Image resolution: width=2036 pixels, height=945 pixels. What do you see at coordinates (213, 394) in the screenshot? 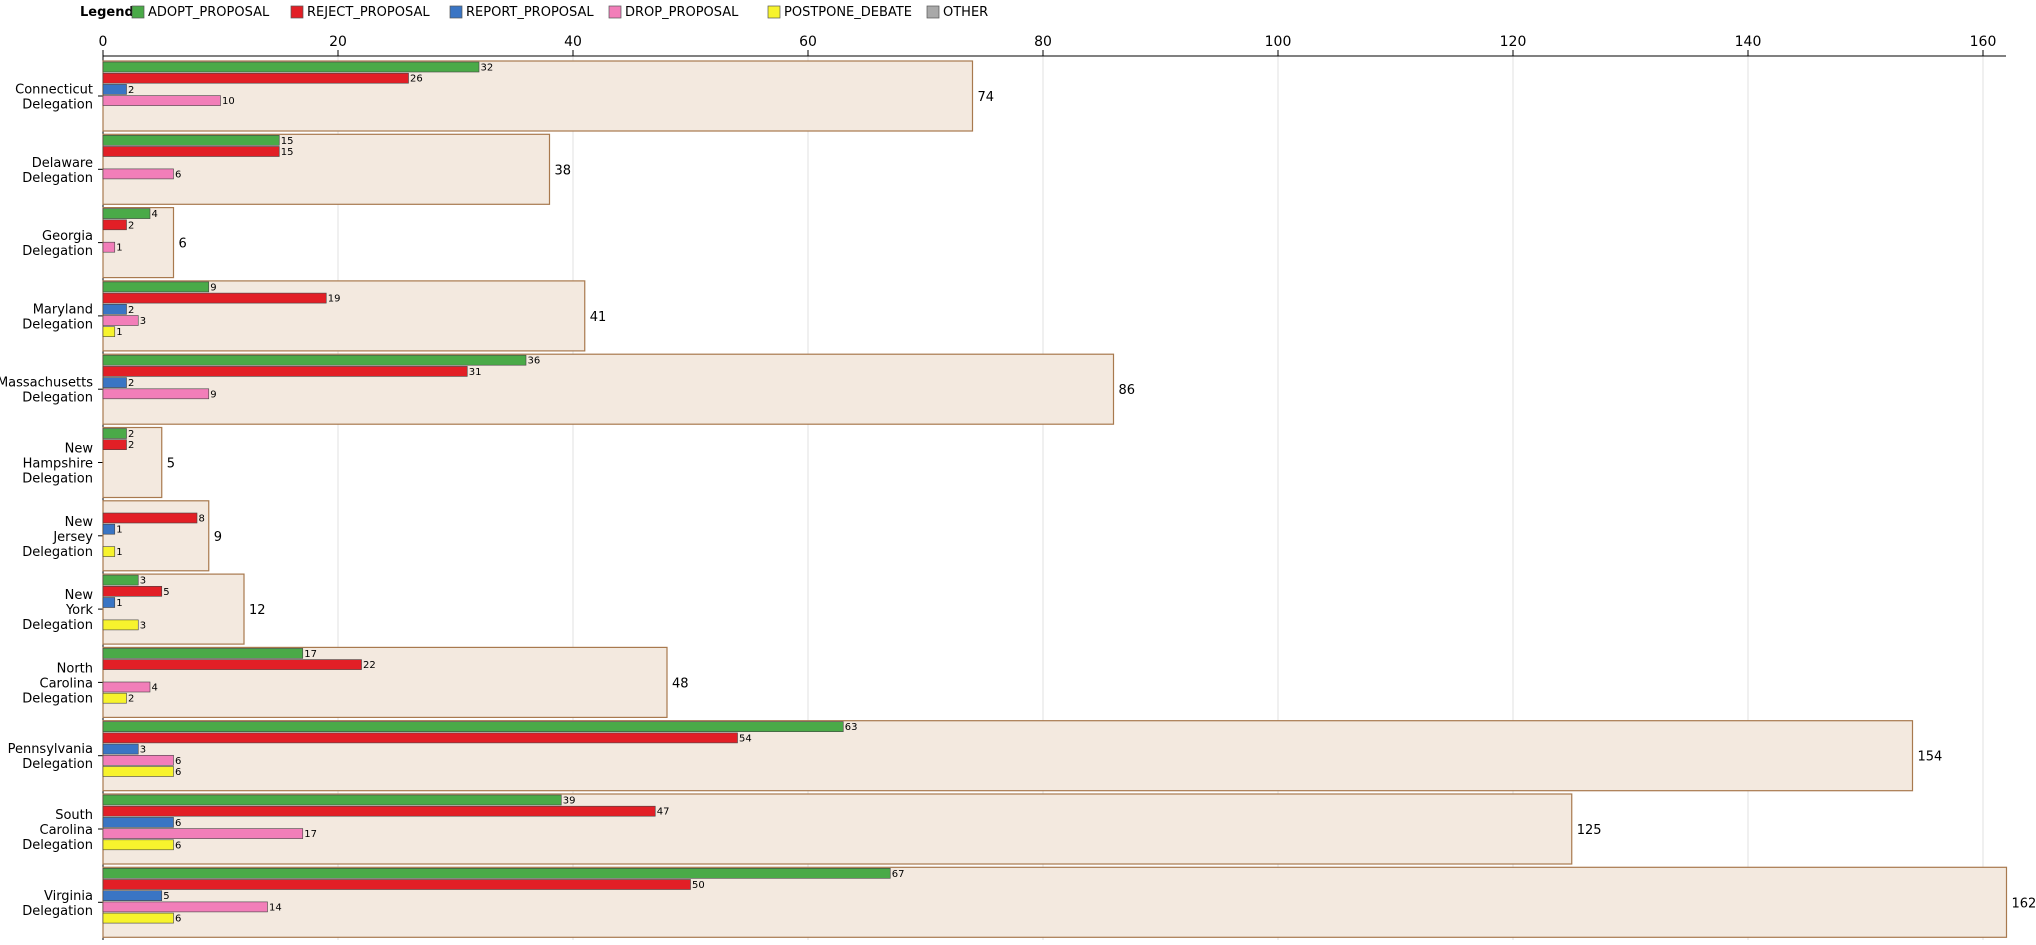
I see `bar-label-massachusetts-delegation-drop-proposal: 9` at bounding box center [213, 394].